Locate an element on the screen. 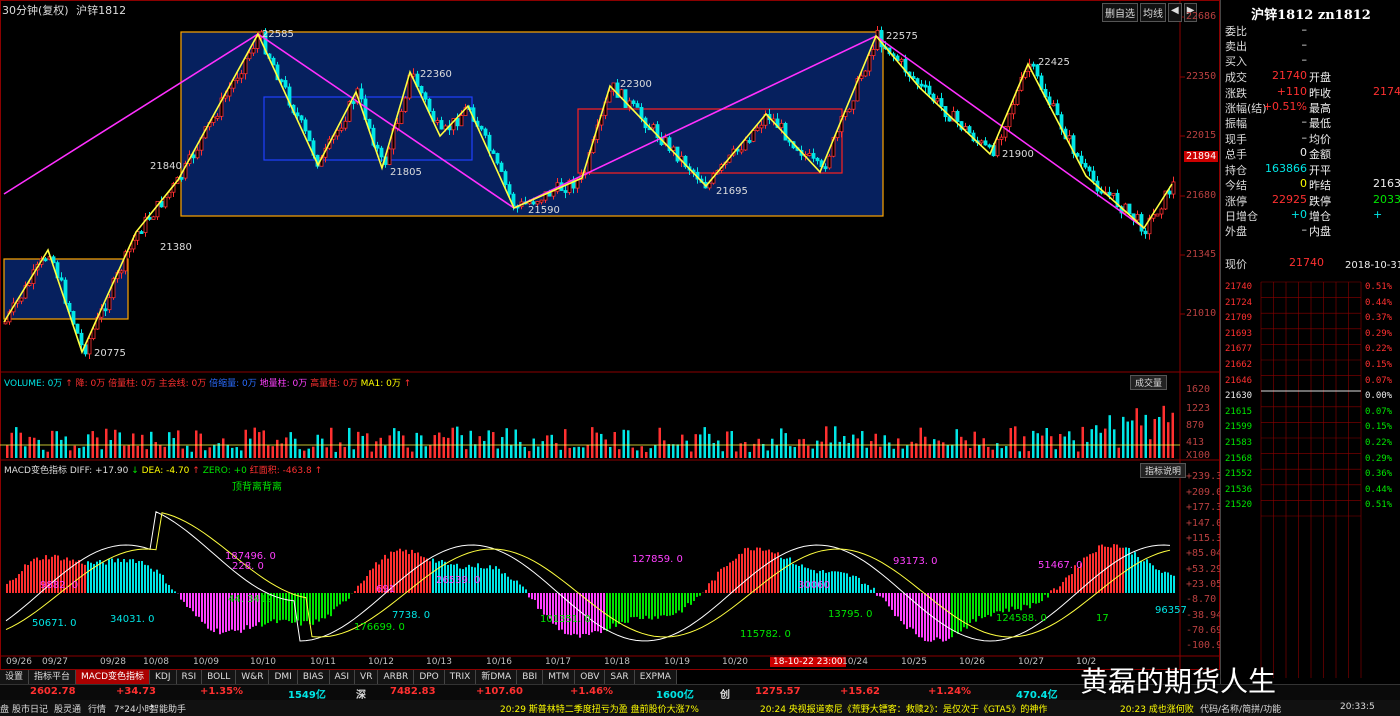  indicator-help-button: 指标说明 is located at coordinates (1163, 470).